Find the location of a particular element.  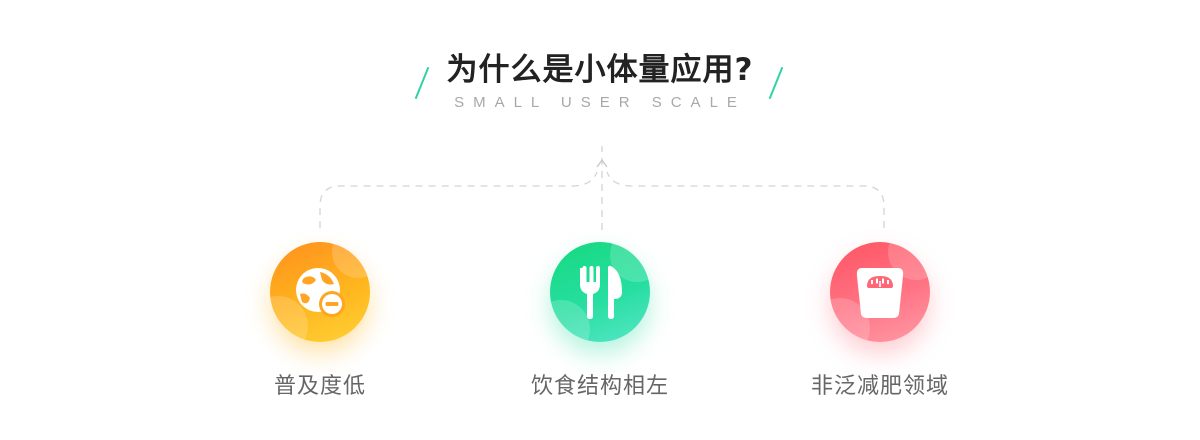

feature-diet-structure: 饮食结构相左 is located at coordinates (600, 321).